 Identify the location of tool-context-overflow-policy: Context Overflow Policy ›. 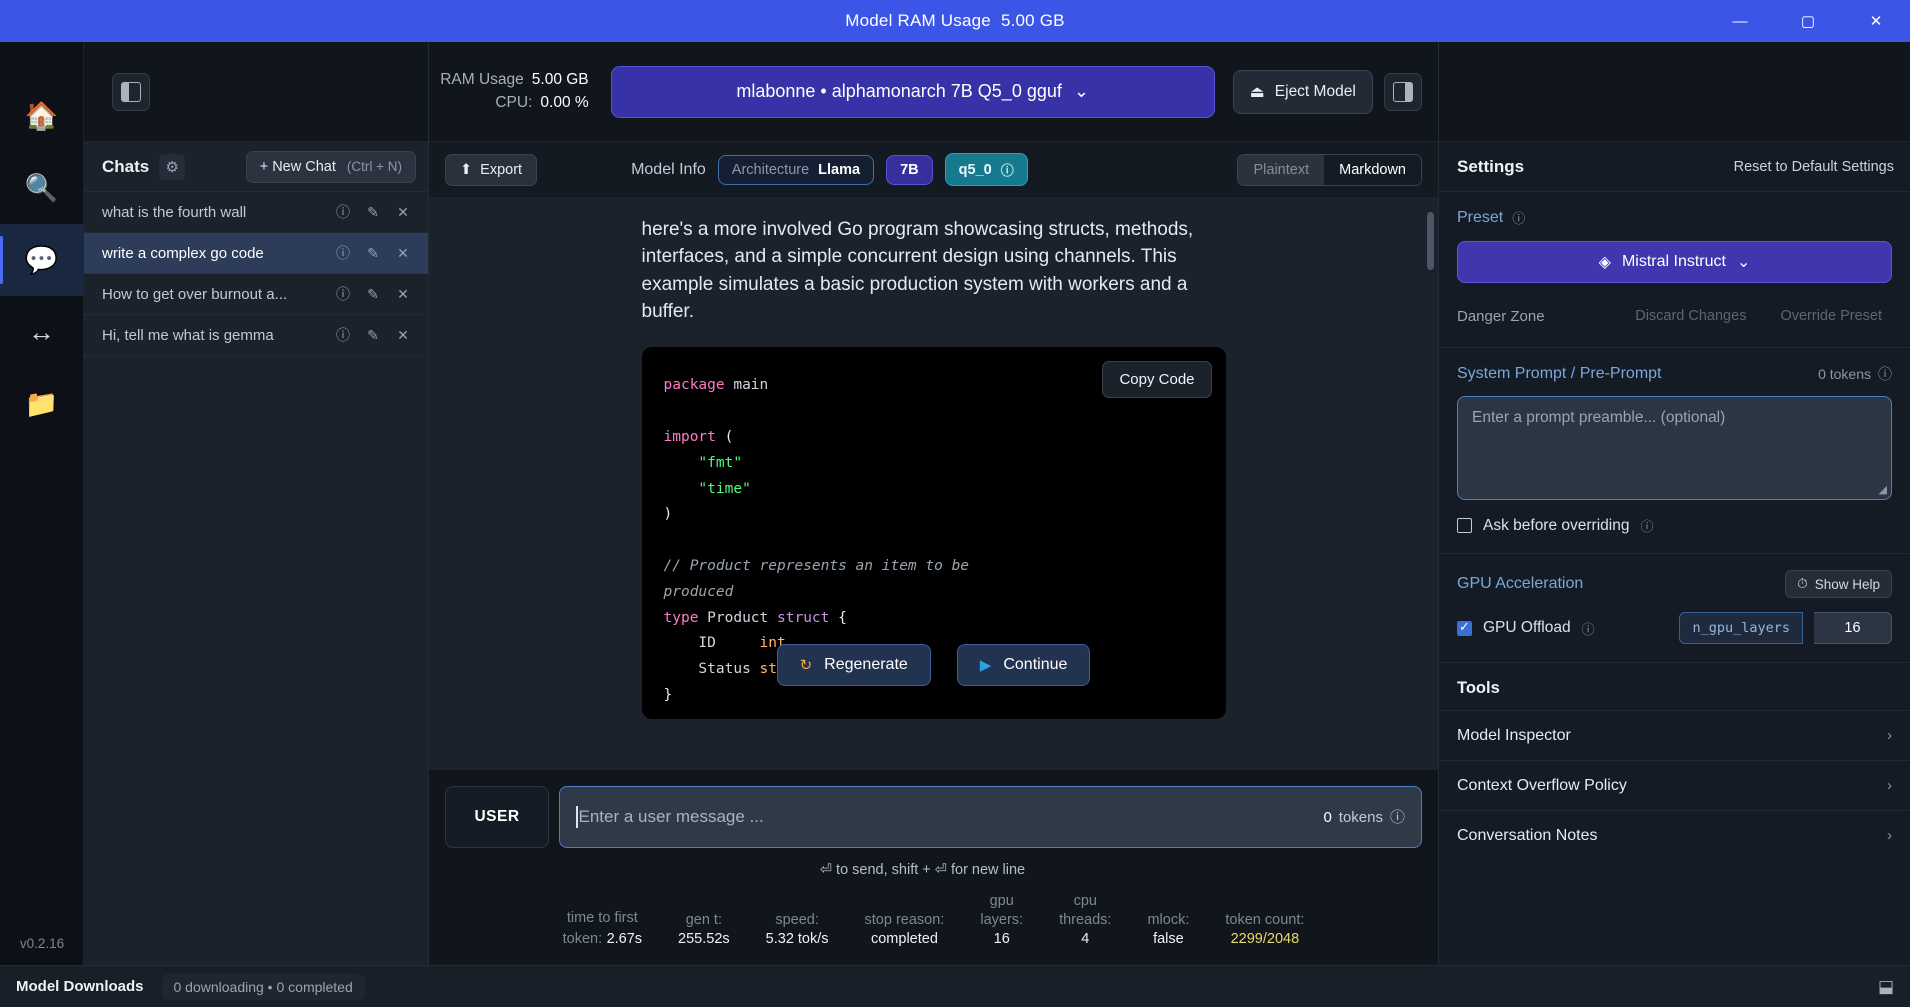
(1674, 785).